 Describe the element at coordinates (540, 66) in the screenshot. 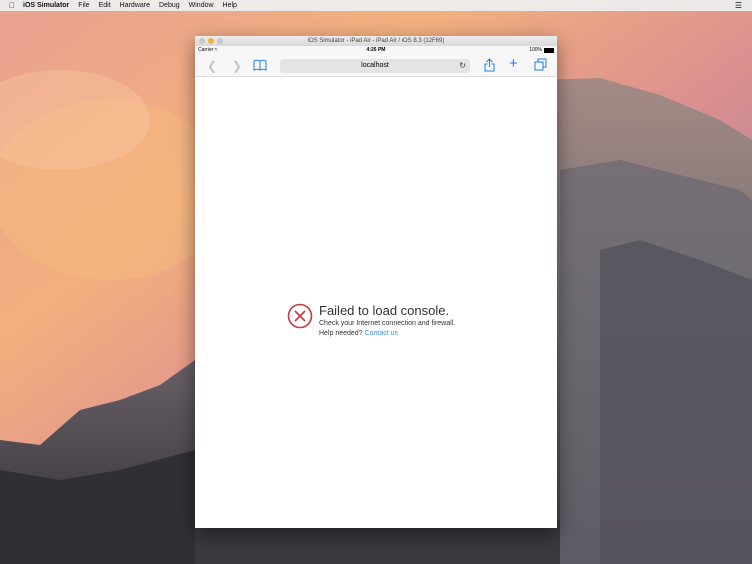

I see `tabs-icon` at that location.